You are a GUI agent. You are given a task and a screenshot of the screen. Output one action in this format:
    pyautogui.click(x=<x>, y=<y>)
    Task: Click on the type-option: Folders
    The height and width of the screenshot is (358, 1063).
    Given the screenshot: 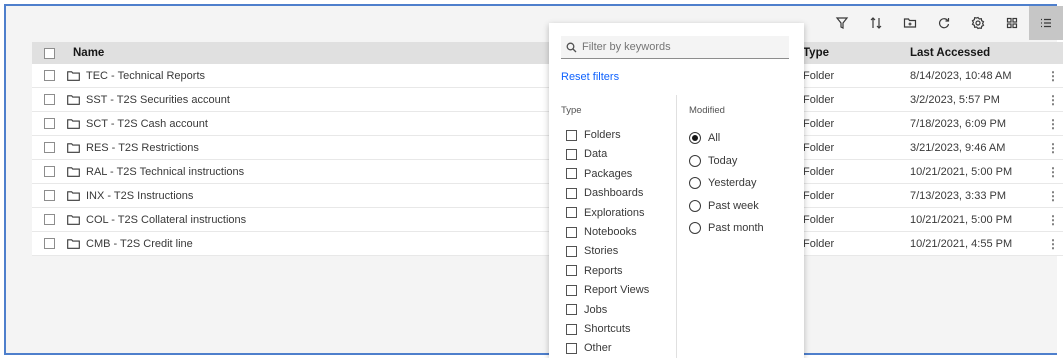 What is the action you would take?
    pyautogui.click(x=593, y=135)
    